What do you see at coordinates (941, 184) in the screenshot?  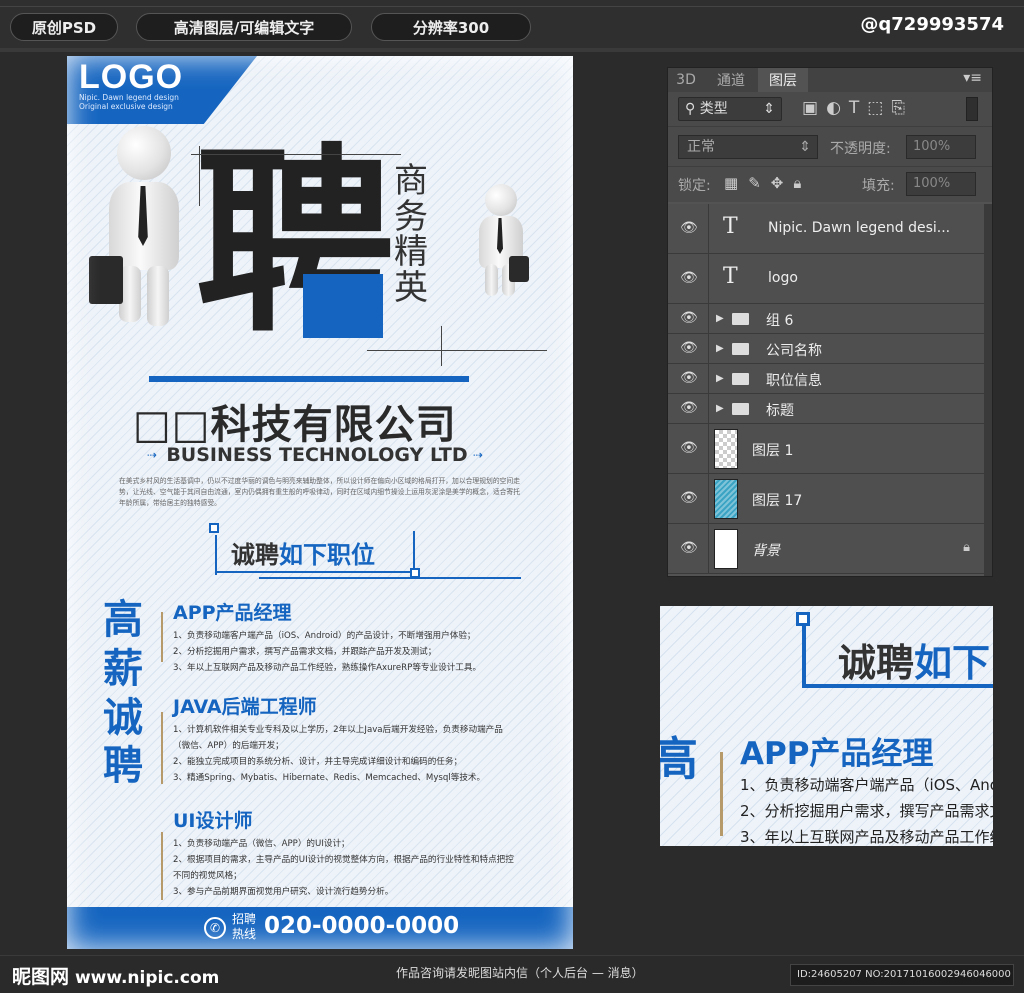 I see `fill-input: 100%` at bounding box center [941, 184].